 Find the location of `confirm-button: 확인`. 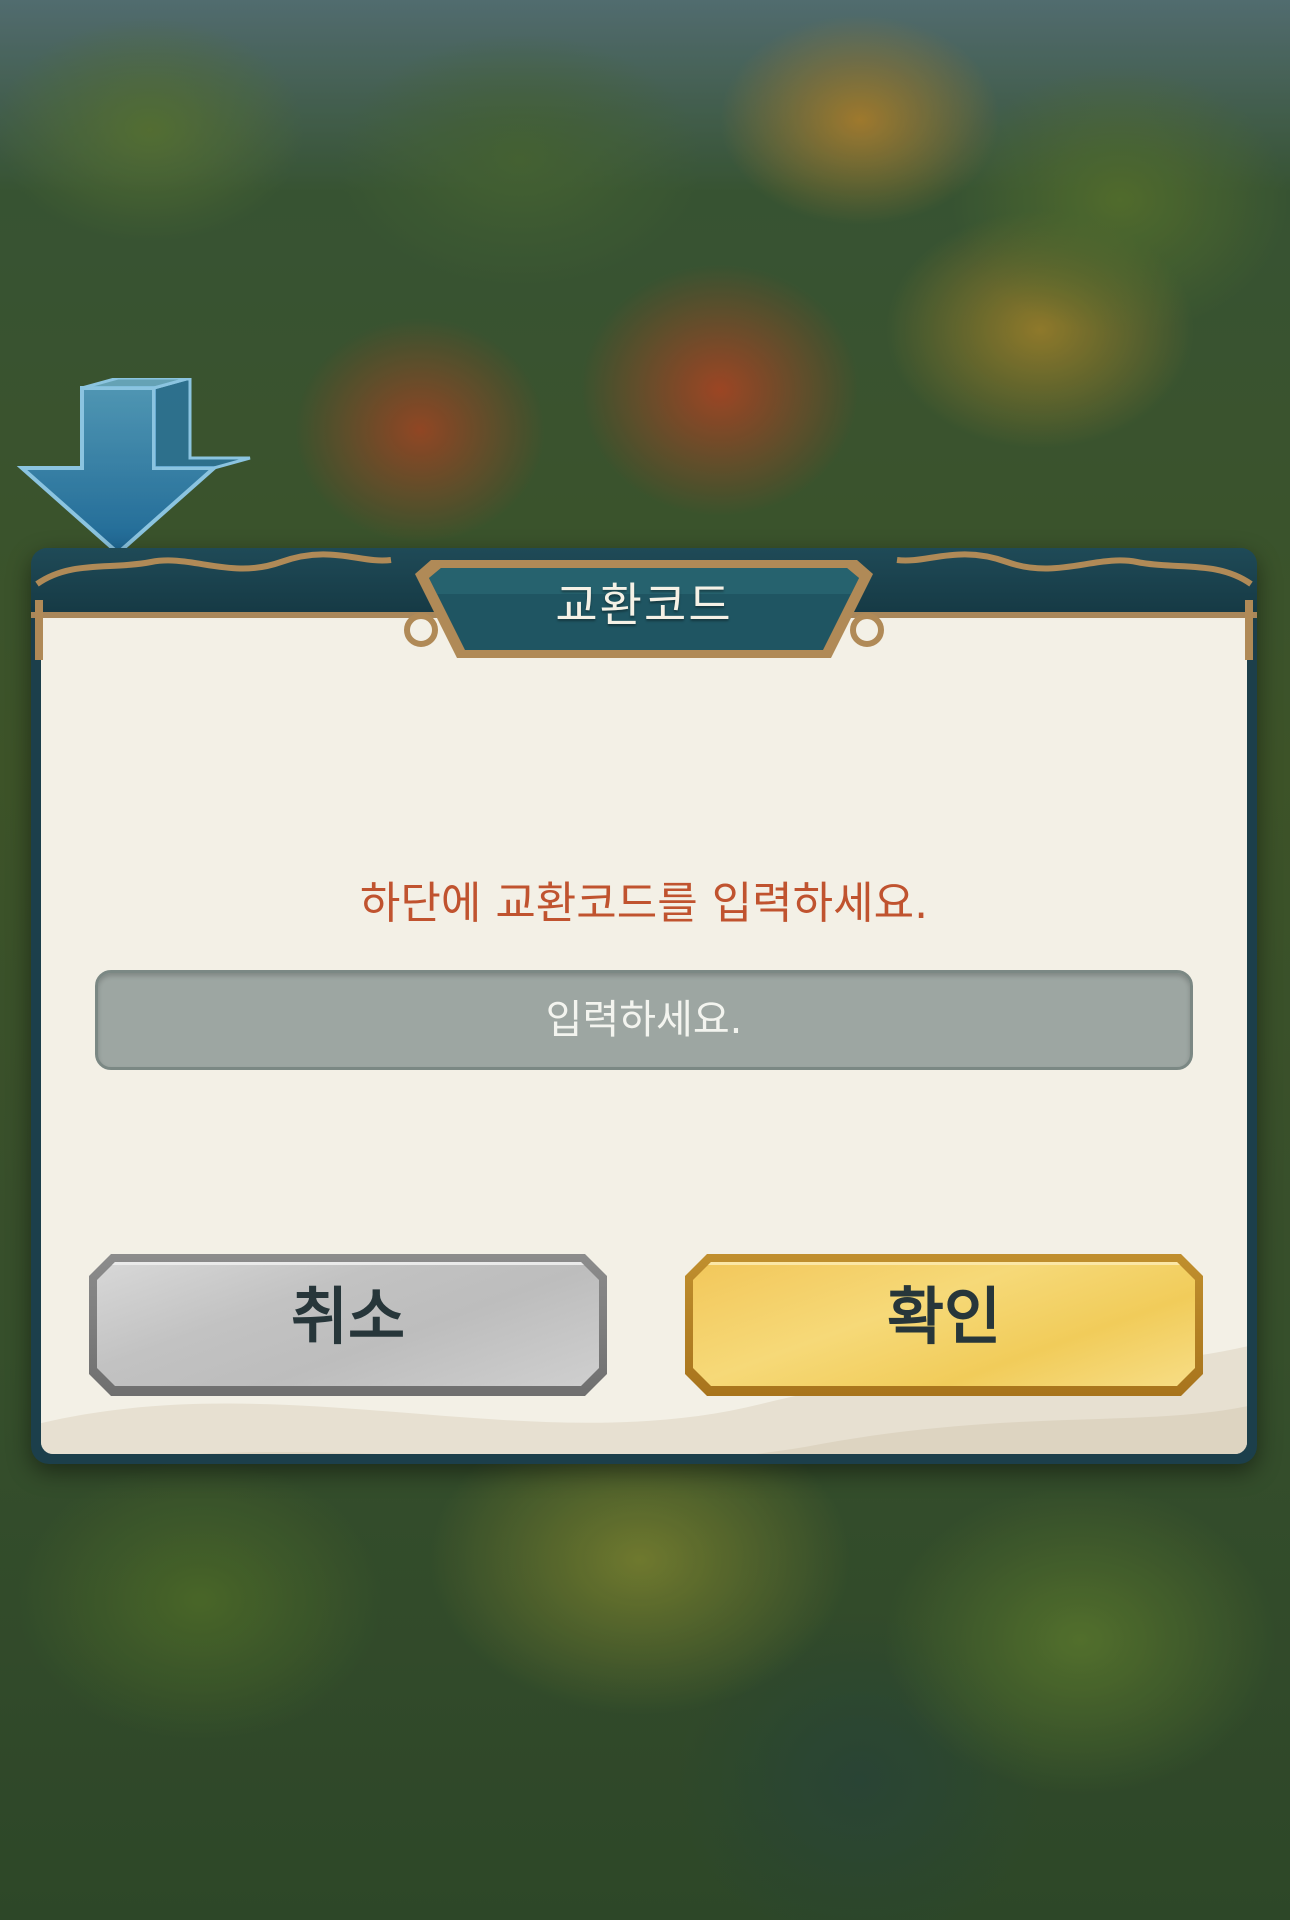

confirm-button: 확인 is located at coordinates (944, 1325).